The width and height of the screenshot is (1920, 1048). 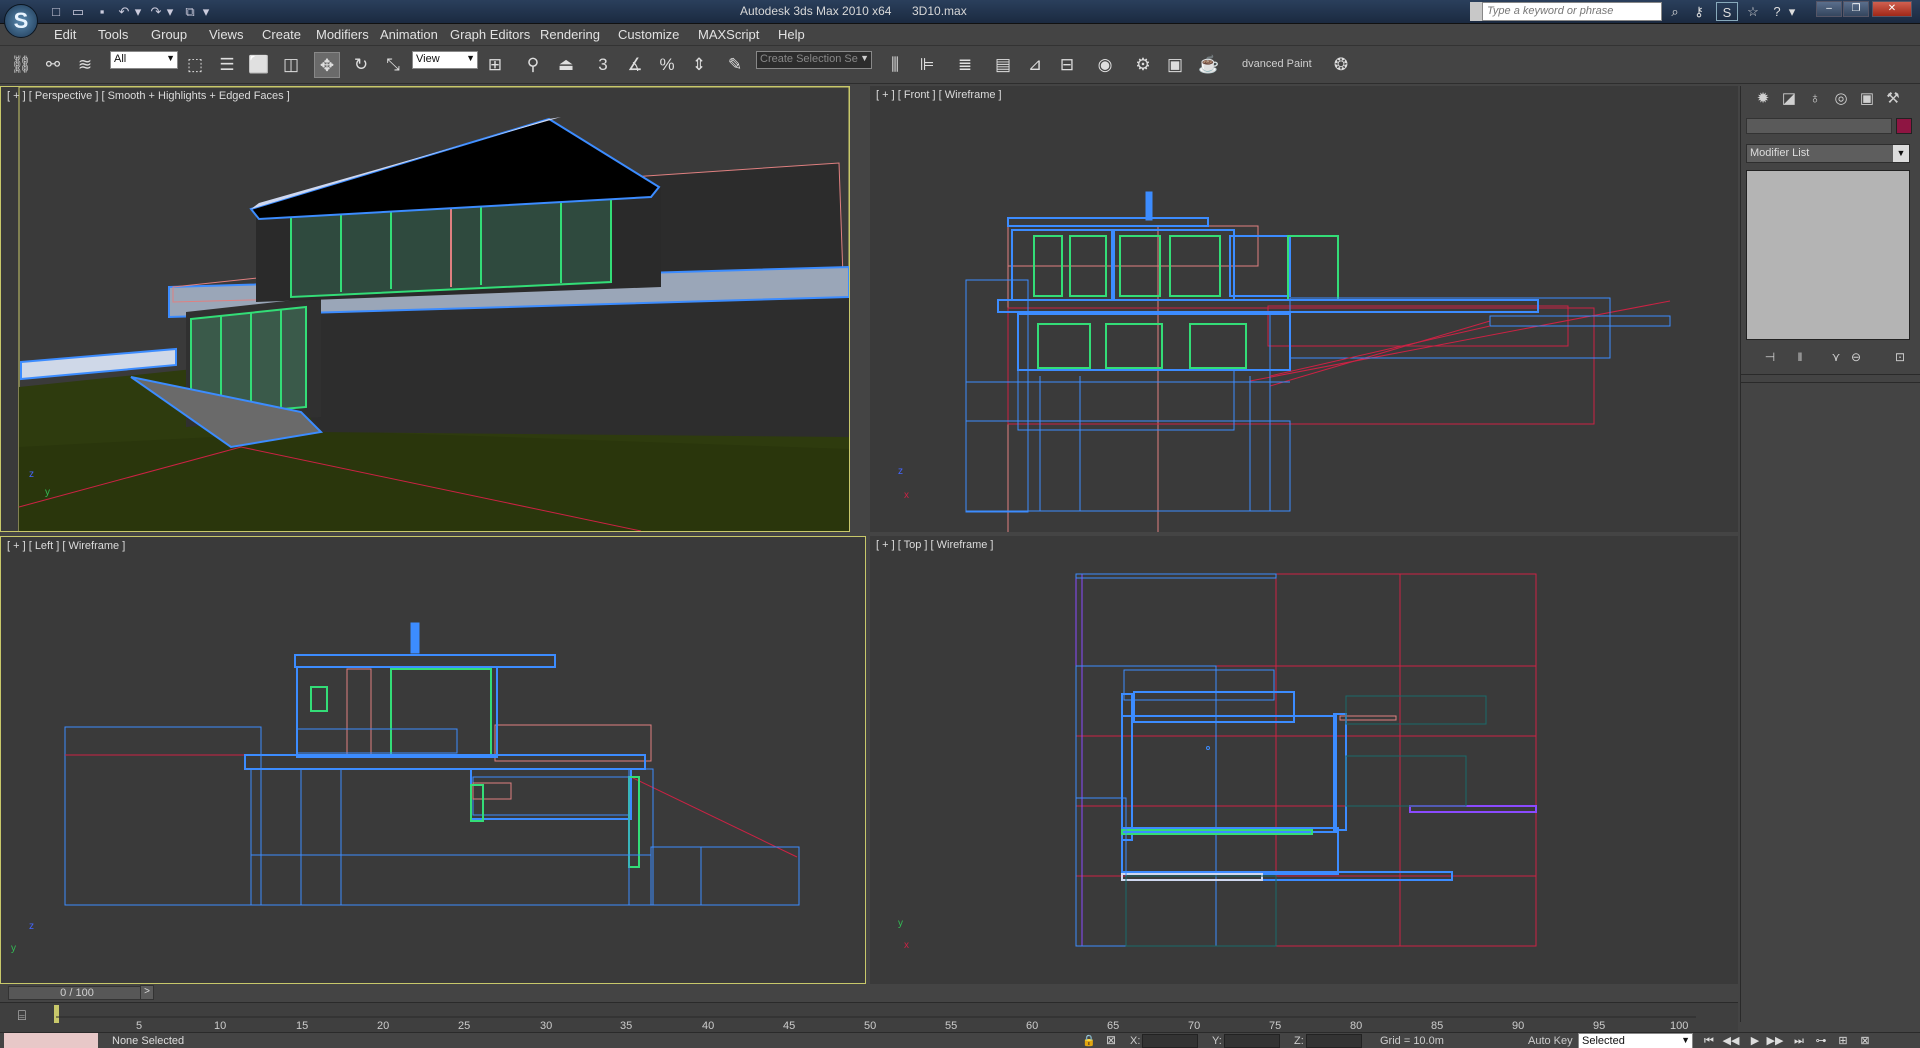 I want to click on unlink-icon: ⚯, so click(x=53, y=65).